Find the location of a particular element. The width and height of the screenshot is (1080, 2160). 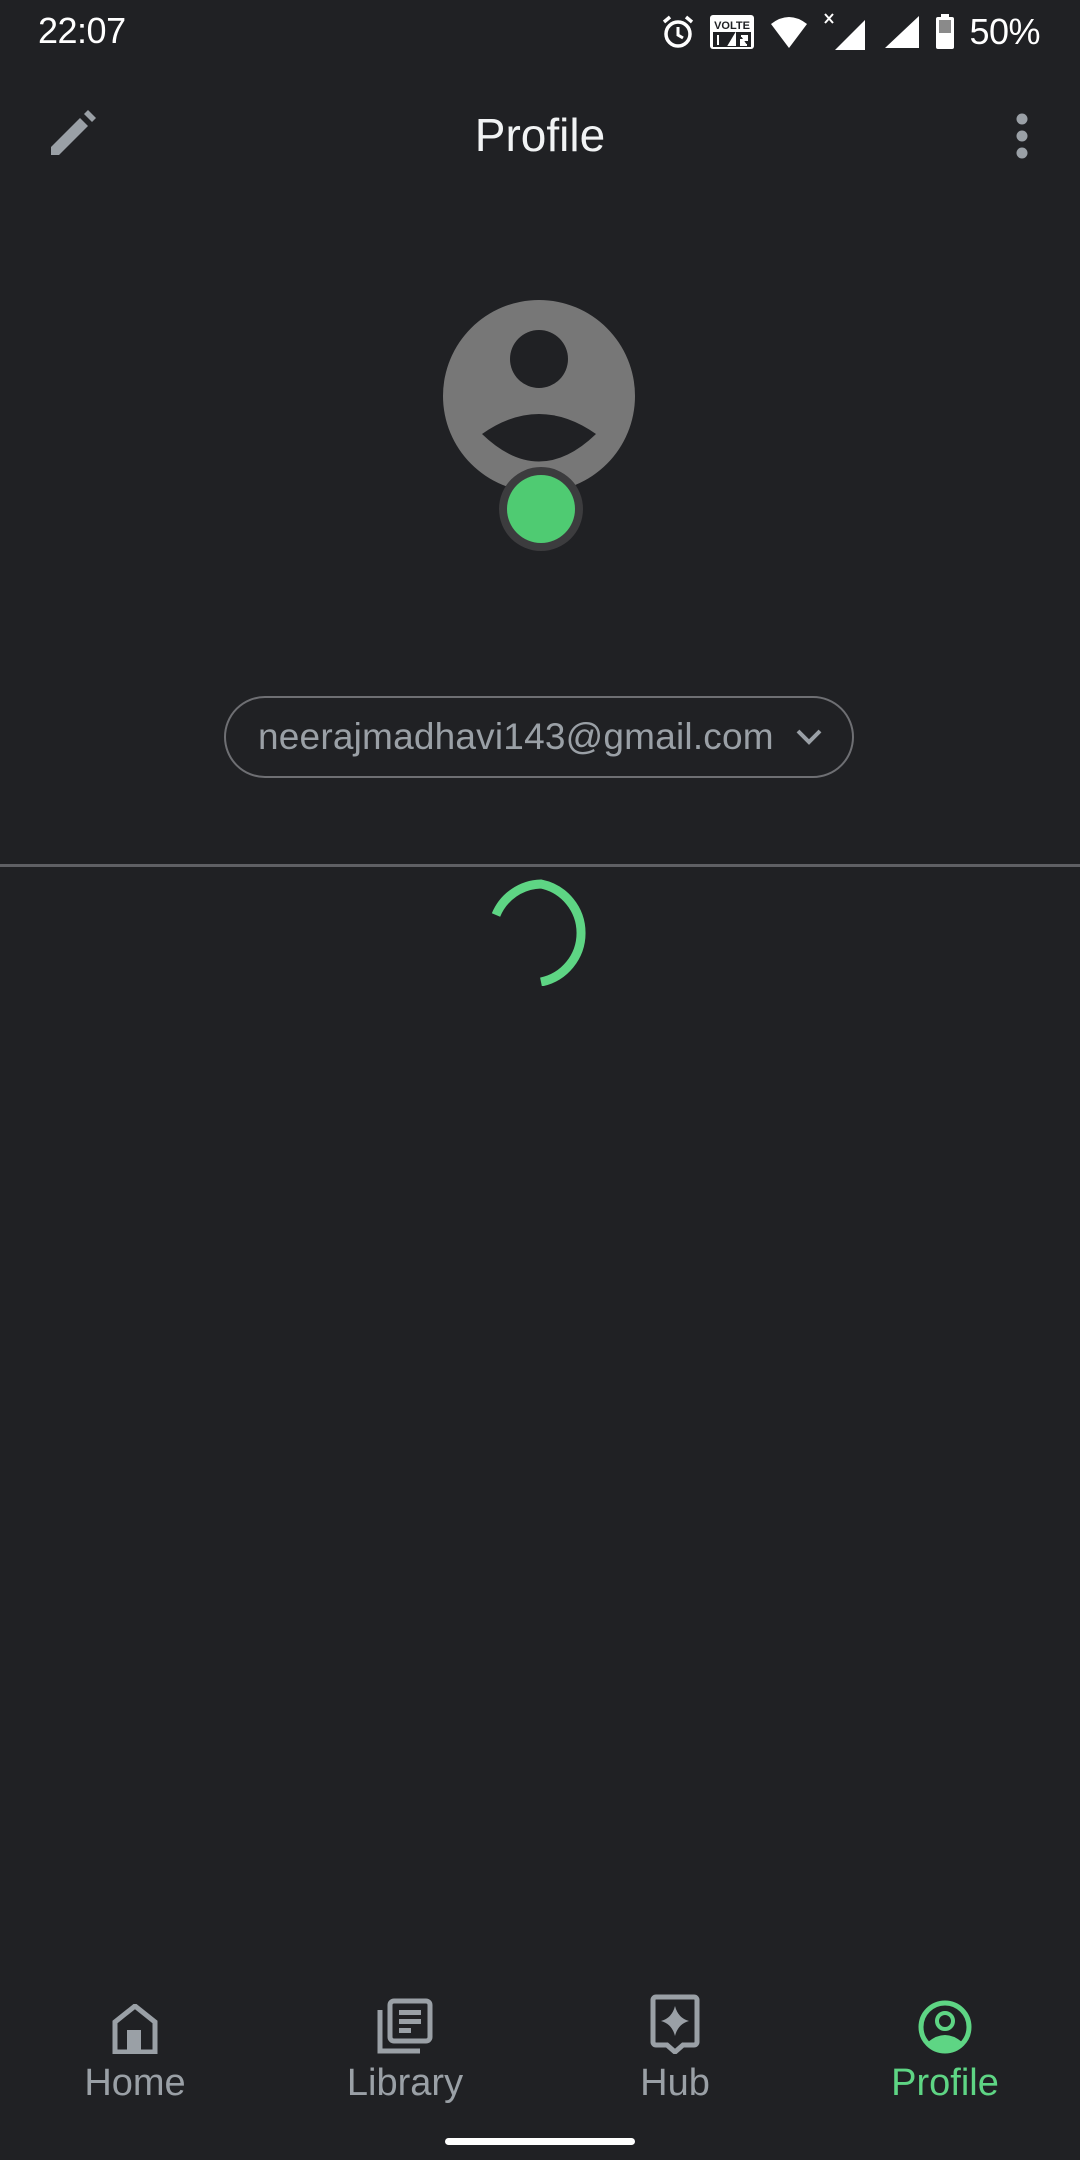

nav-item-library: Library is located at coordinates (405, 2050).